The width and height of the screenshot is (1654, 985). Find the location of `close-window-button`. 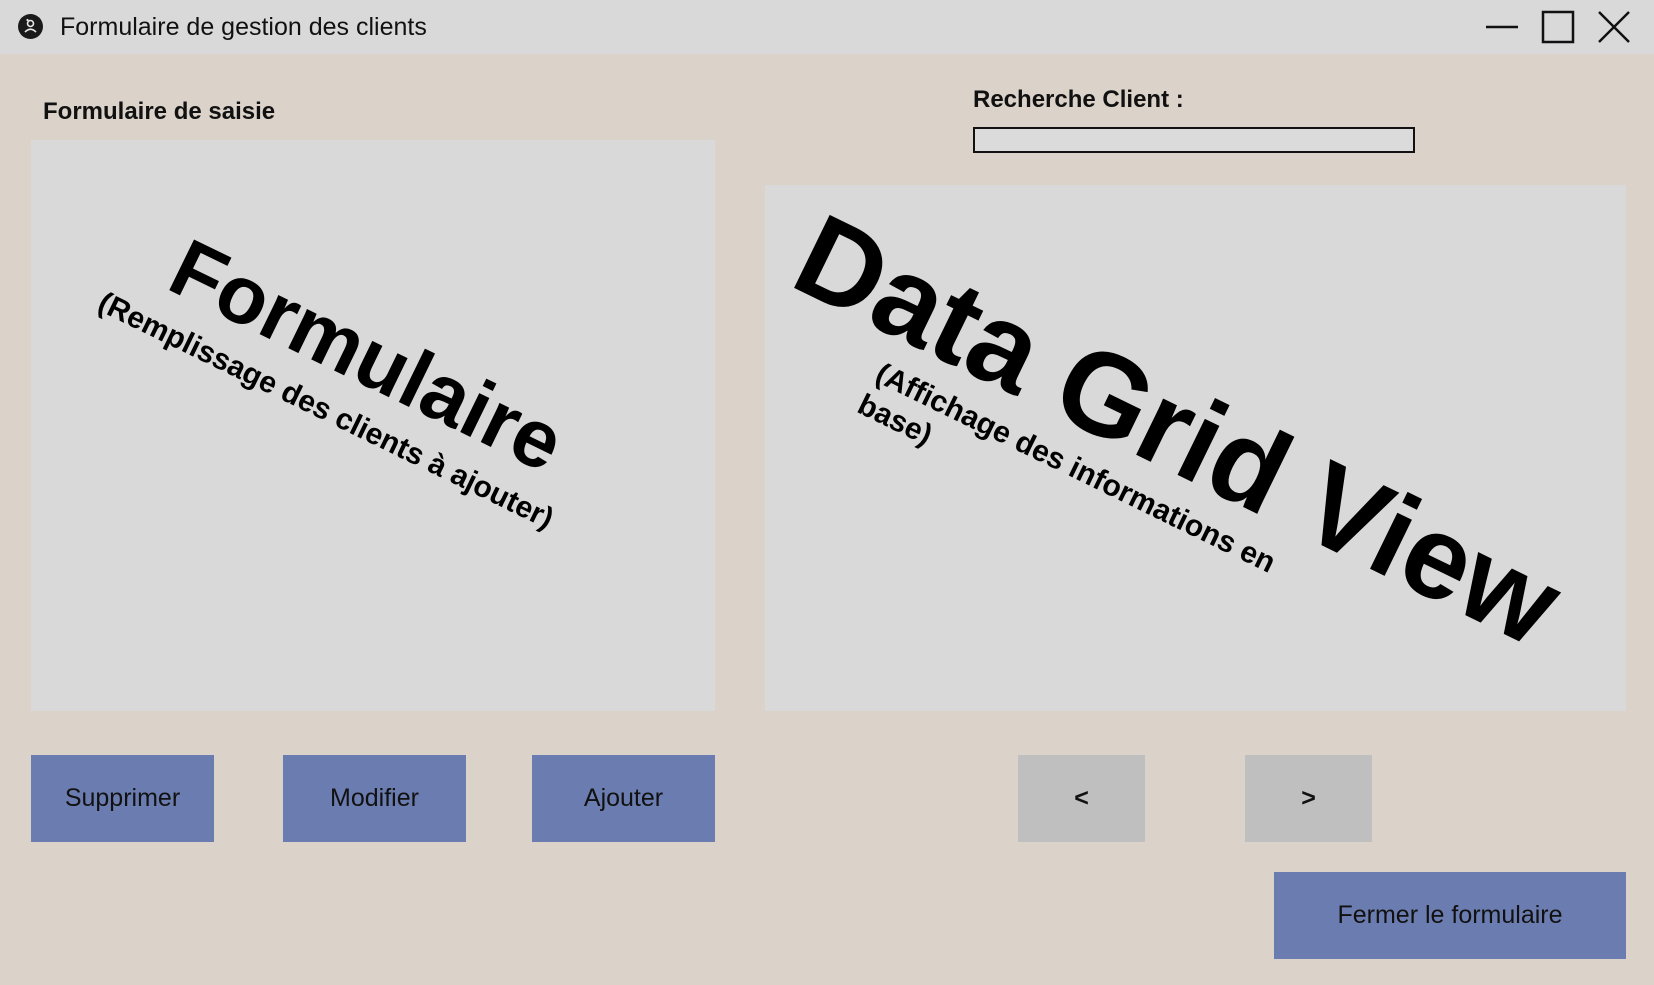

close-window-button is located at coordinates (1614, 27).